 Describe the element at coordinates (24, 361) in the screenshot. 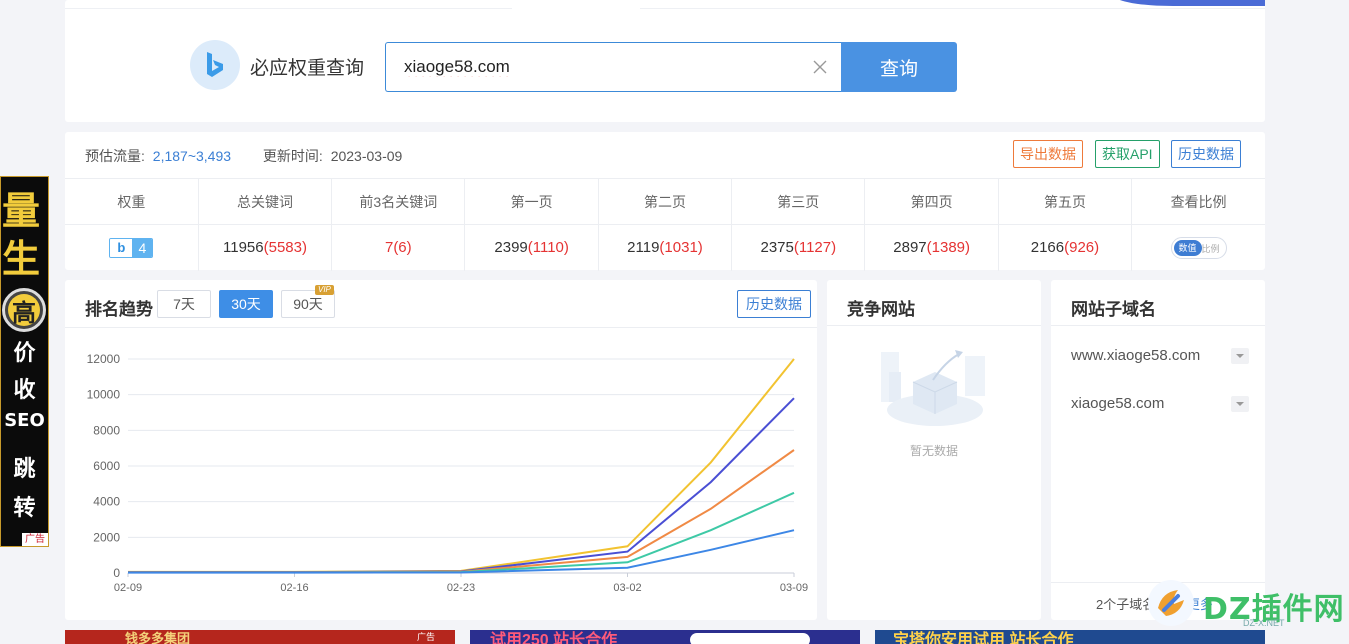

I see `left-ad-banner: 量 生 高 价 收 SEO 跳 转 广告` at that location.